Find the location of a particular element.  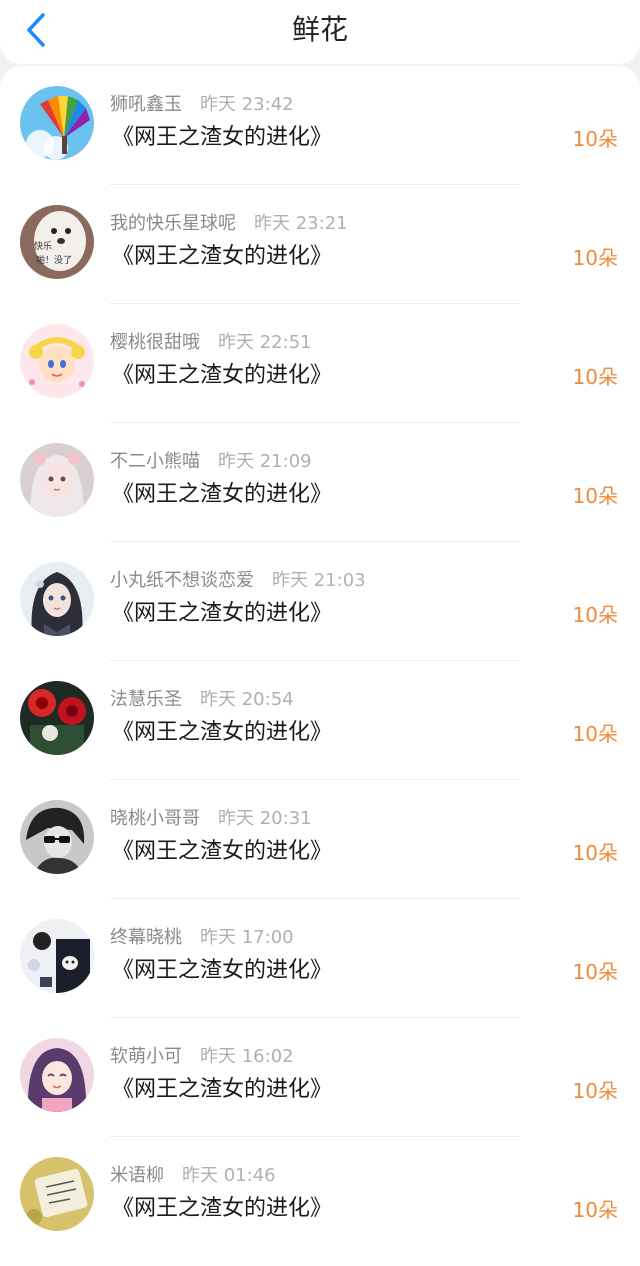

list-item: 不二小熊喵 昨天 21:09 《网王之渣女的进化》 10朵 is located at coordinates (320, 482).